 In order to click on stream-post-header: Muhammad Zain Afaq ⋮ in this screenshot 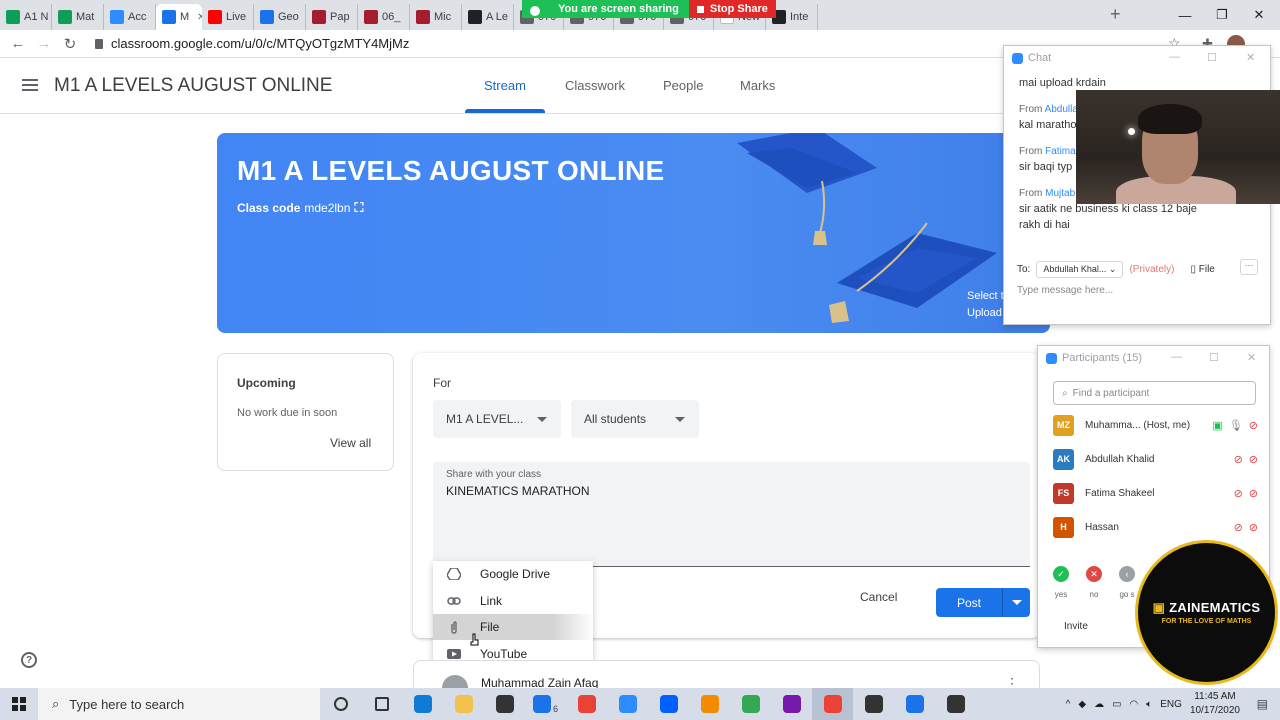, I will do `click(726, 680)`.